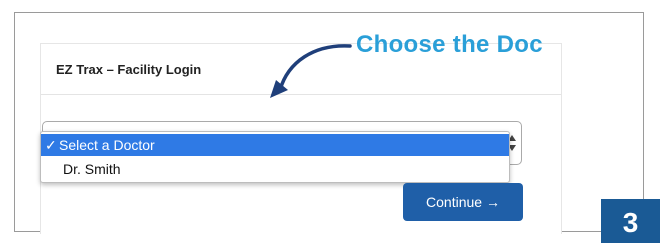 The width and height of the screenshot is (660, 247). I want to click on option-label: Select a Doctor, so click(107, 145).